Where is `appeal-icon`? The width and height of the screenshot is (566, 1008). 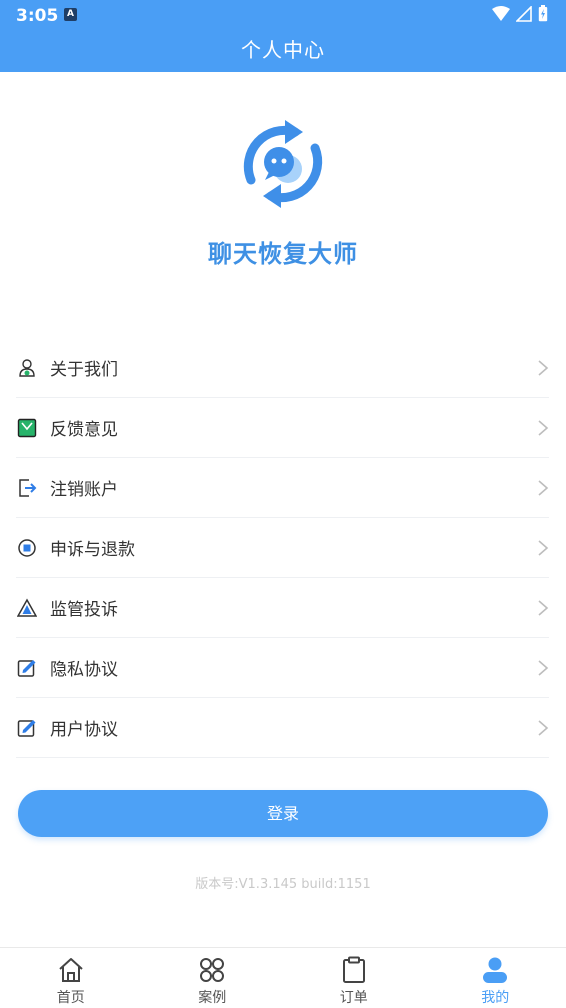
appeal-icon is located at coordinates (27, 548).